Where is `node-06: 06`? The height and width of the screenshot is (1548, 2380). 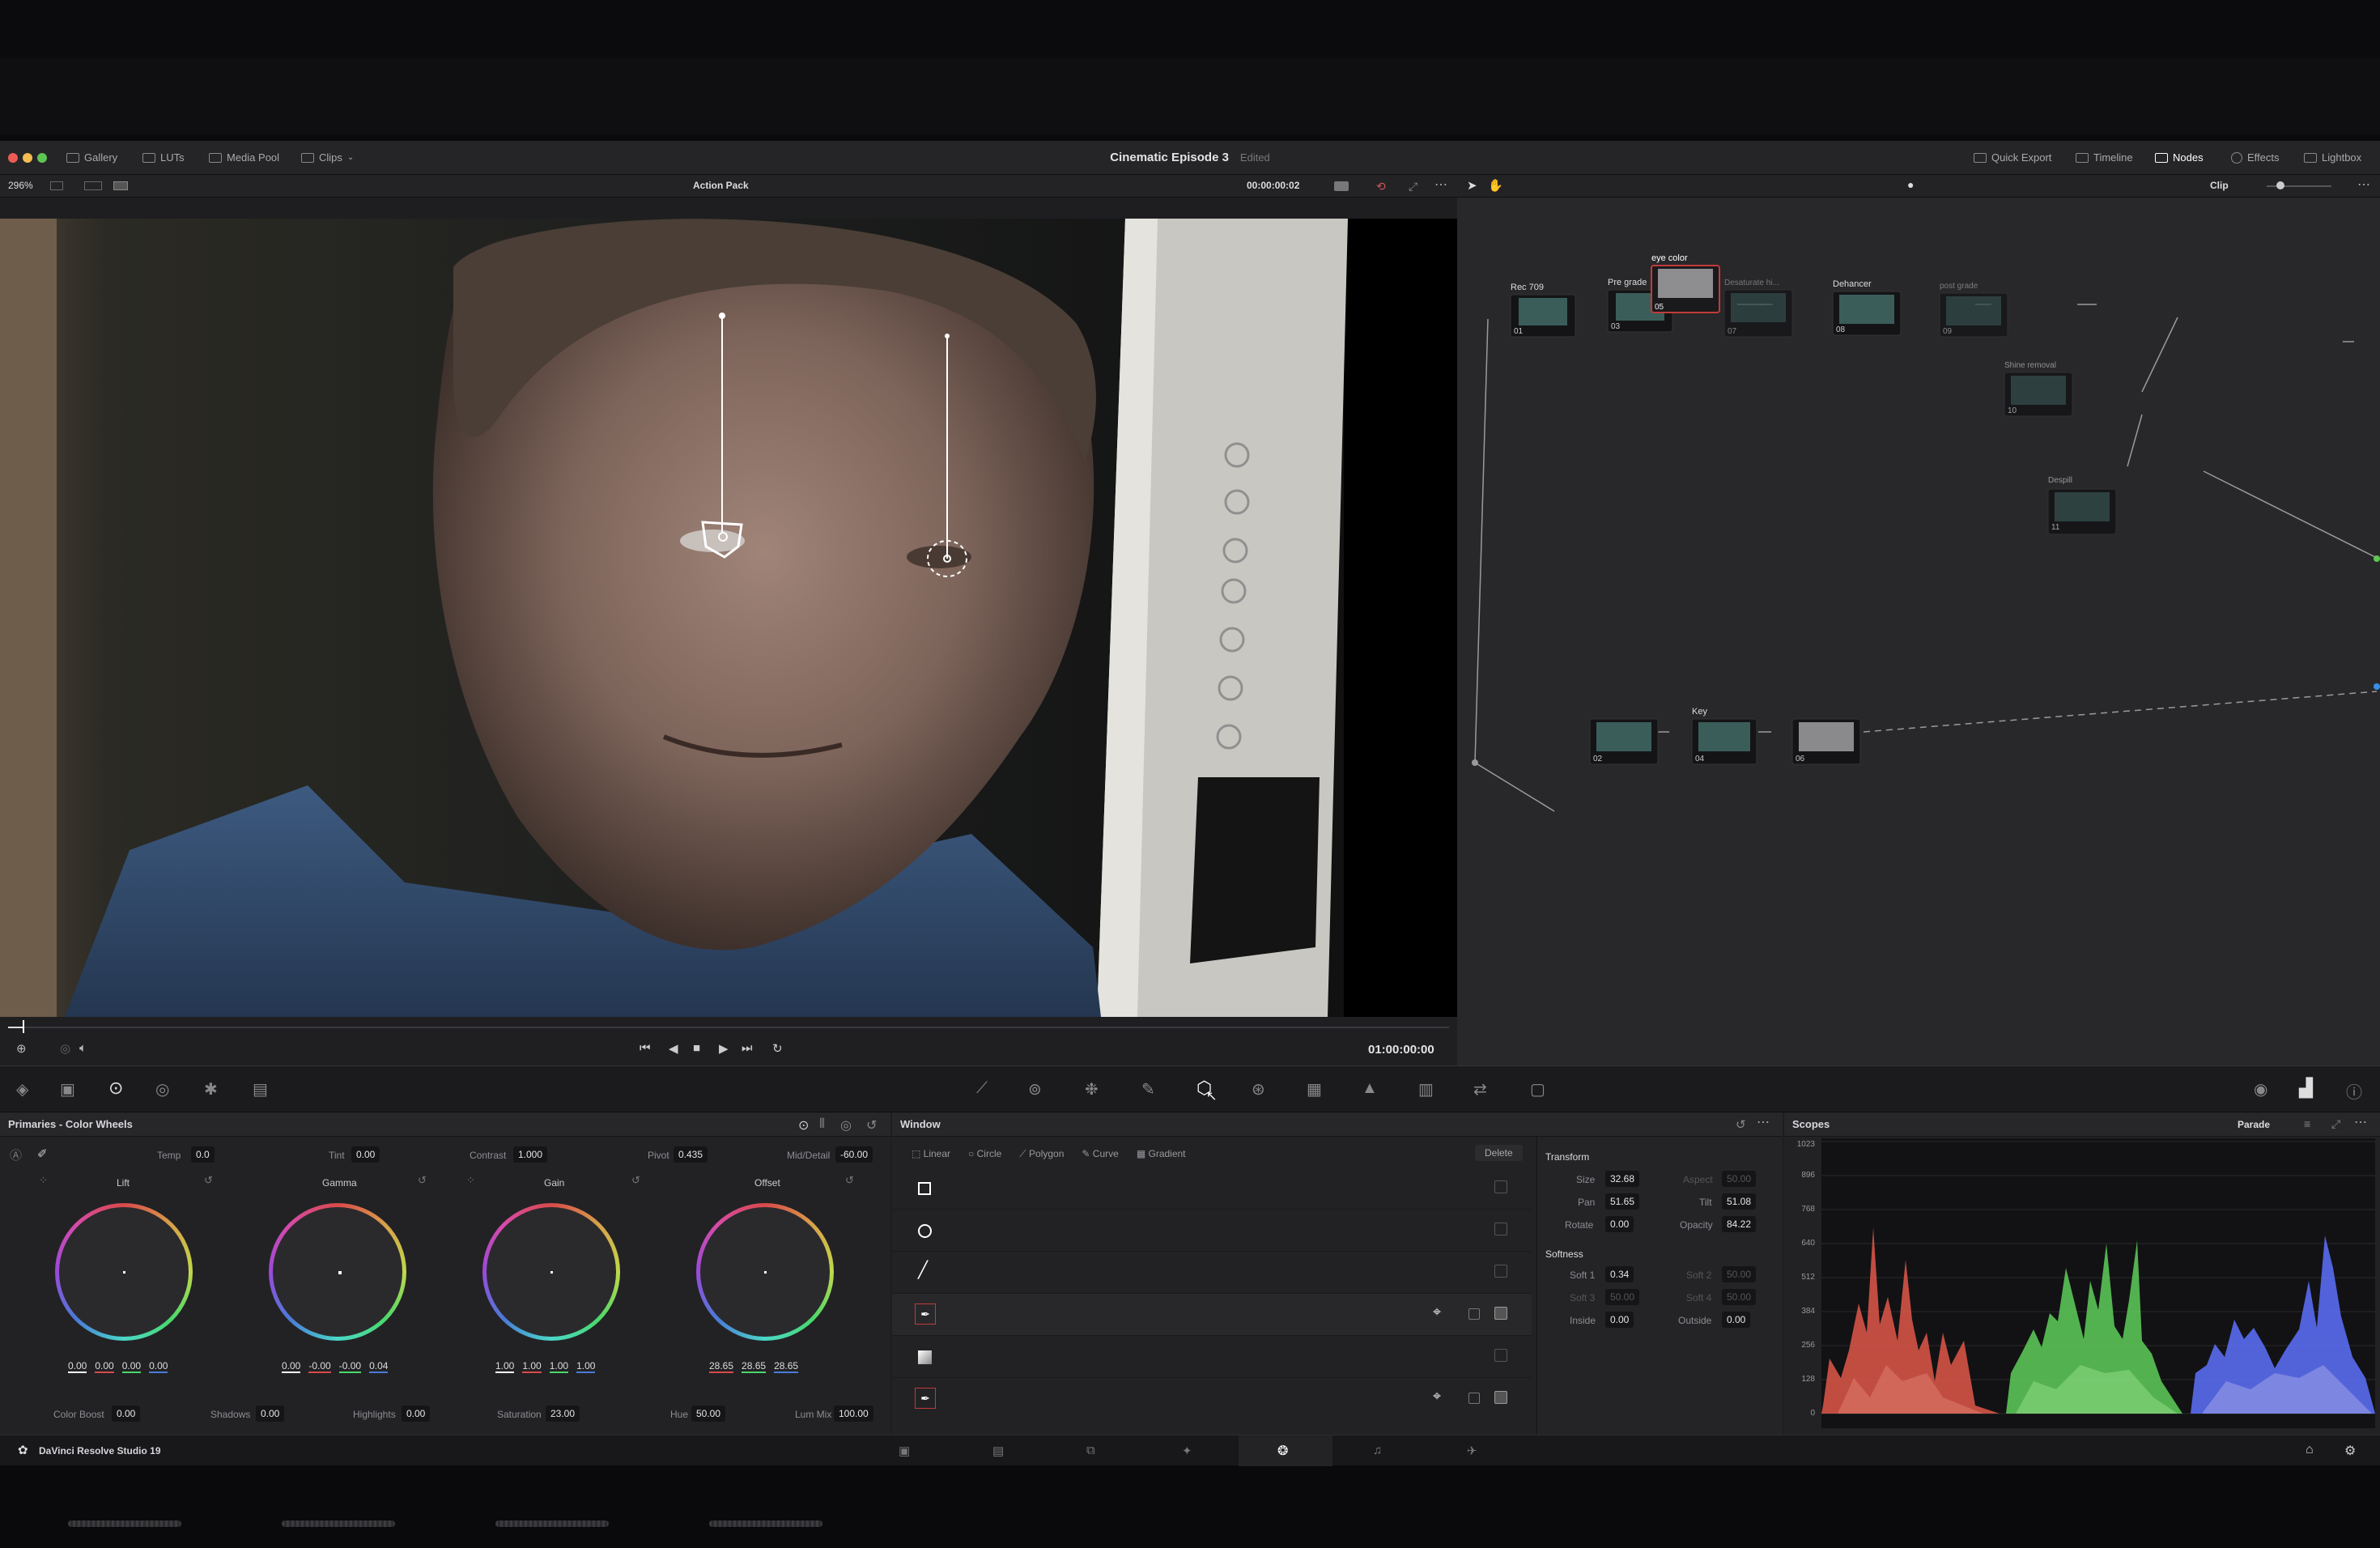 node-06: 06 is located at coordinates (1826, 741).